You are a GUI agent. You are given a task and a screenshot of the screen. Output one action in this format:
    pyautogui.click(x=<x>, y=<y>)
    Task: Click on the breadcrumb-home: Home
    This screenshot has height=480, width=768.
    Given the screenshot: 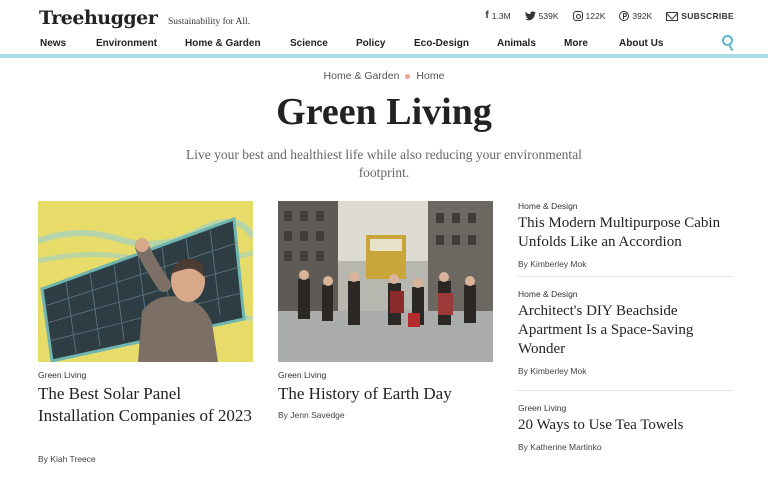 What is the action you would take?
    pyautogui.click(x=430, y=76)
    